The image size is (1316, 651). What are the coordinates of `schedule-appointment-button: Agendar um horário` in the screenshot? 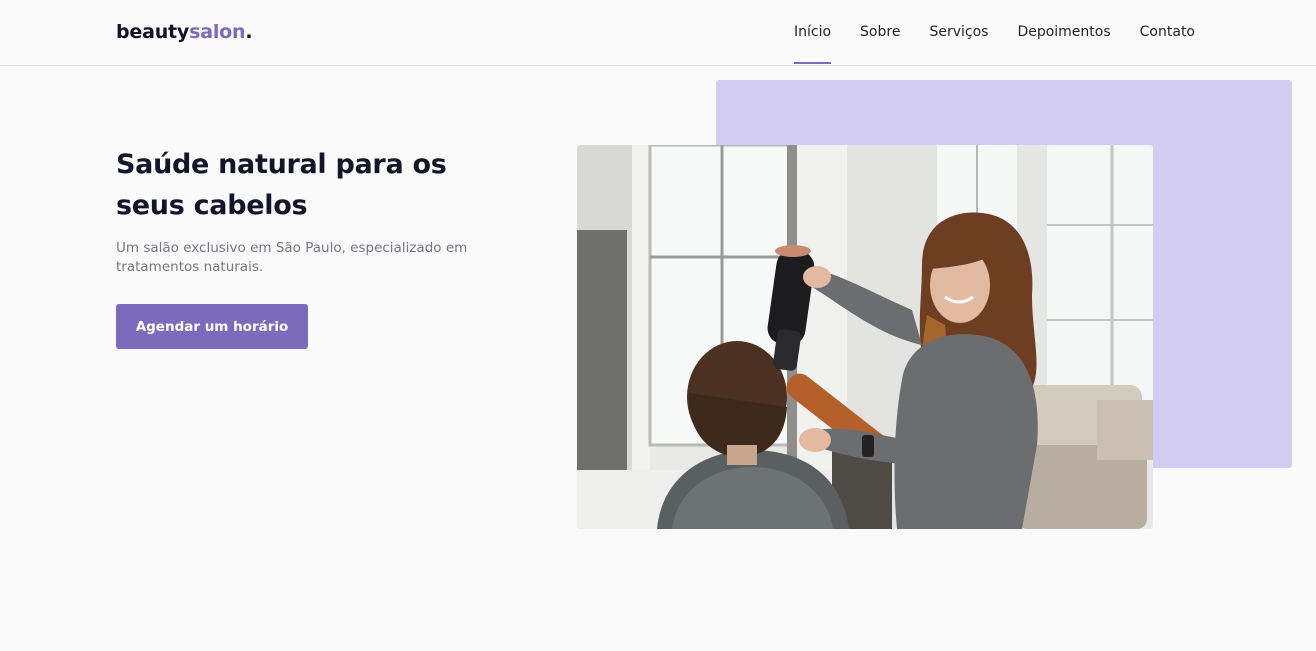 It's located at (212, 326).